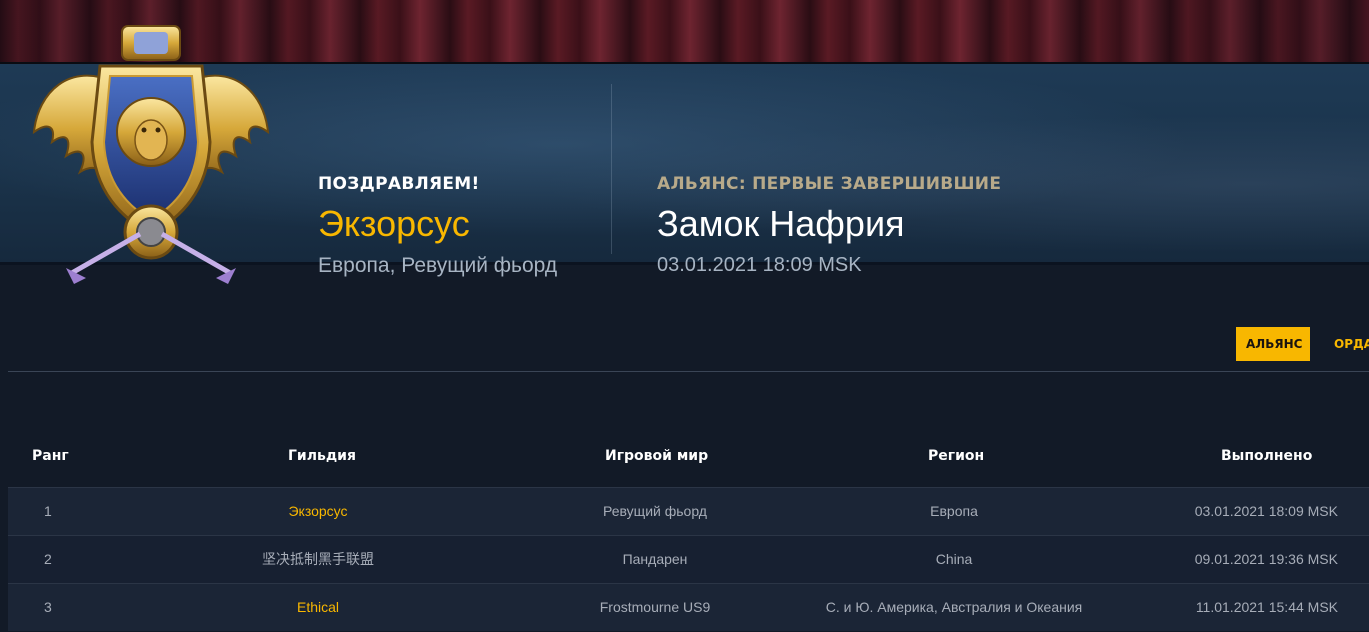 Image resolution: width=1369 pixels, height=632 pixels. What do you see at coordinates (438, 265) in the screenshot?
I see `winner-guild-realm: Европа, Ревущий фьорд` at bounding box center [438, 265].